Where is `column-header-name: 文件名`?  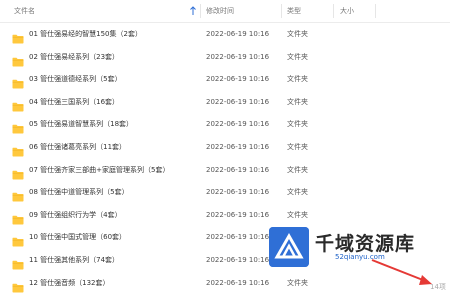 column-header-name: 文件名 is located at coordinates (24, 11).